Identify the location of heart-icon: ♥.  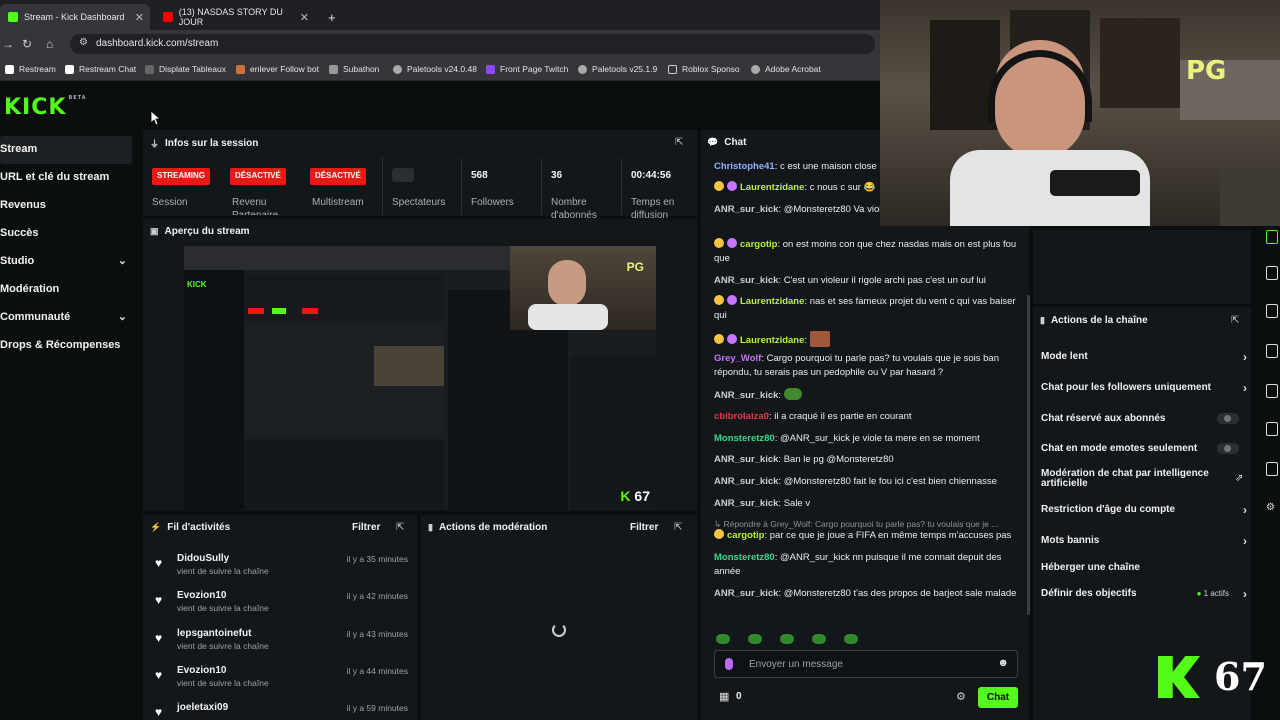
(159, 712).